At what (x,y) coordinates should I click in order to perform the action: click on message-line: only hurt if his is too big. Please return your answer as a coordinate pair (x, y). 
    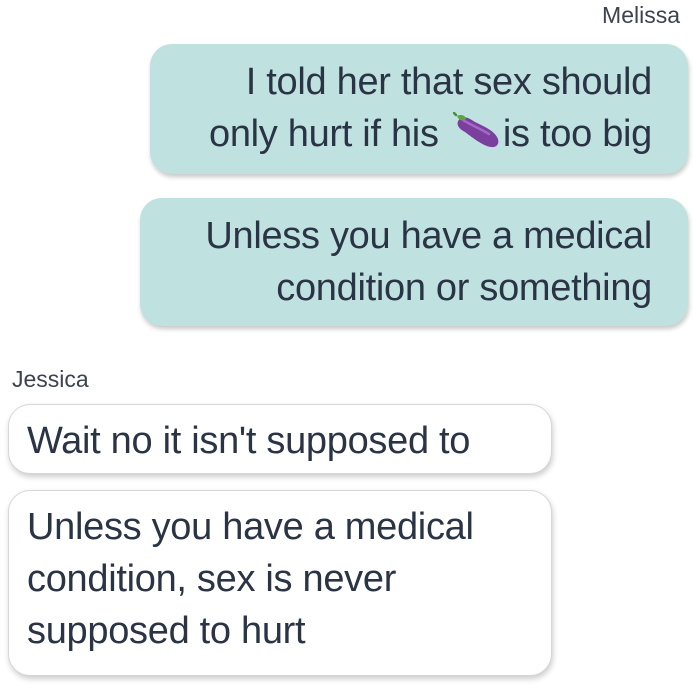
    Looking at the image, I should click on (416, 134).